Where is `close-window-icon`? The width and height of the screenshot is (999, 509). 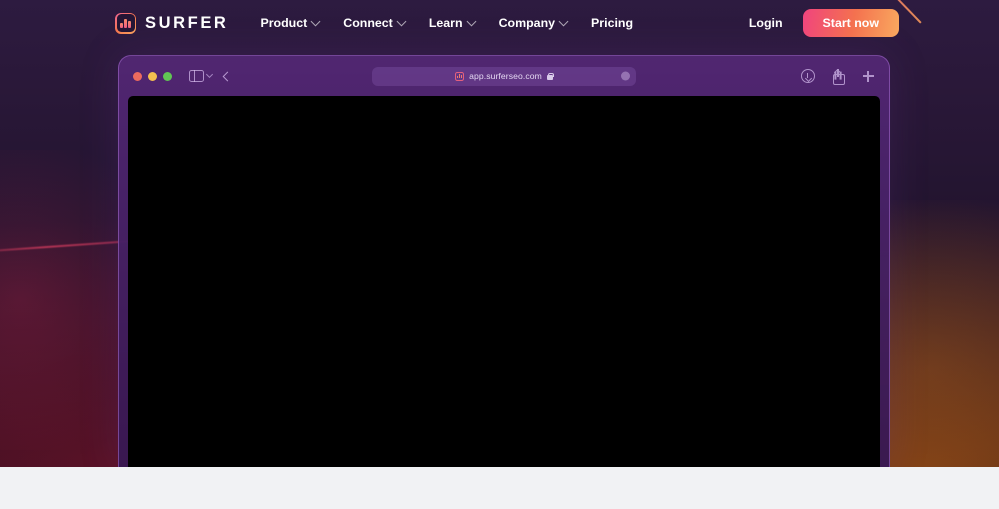
close-window-icon is located at coordinates (137, 76).